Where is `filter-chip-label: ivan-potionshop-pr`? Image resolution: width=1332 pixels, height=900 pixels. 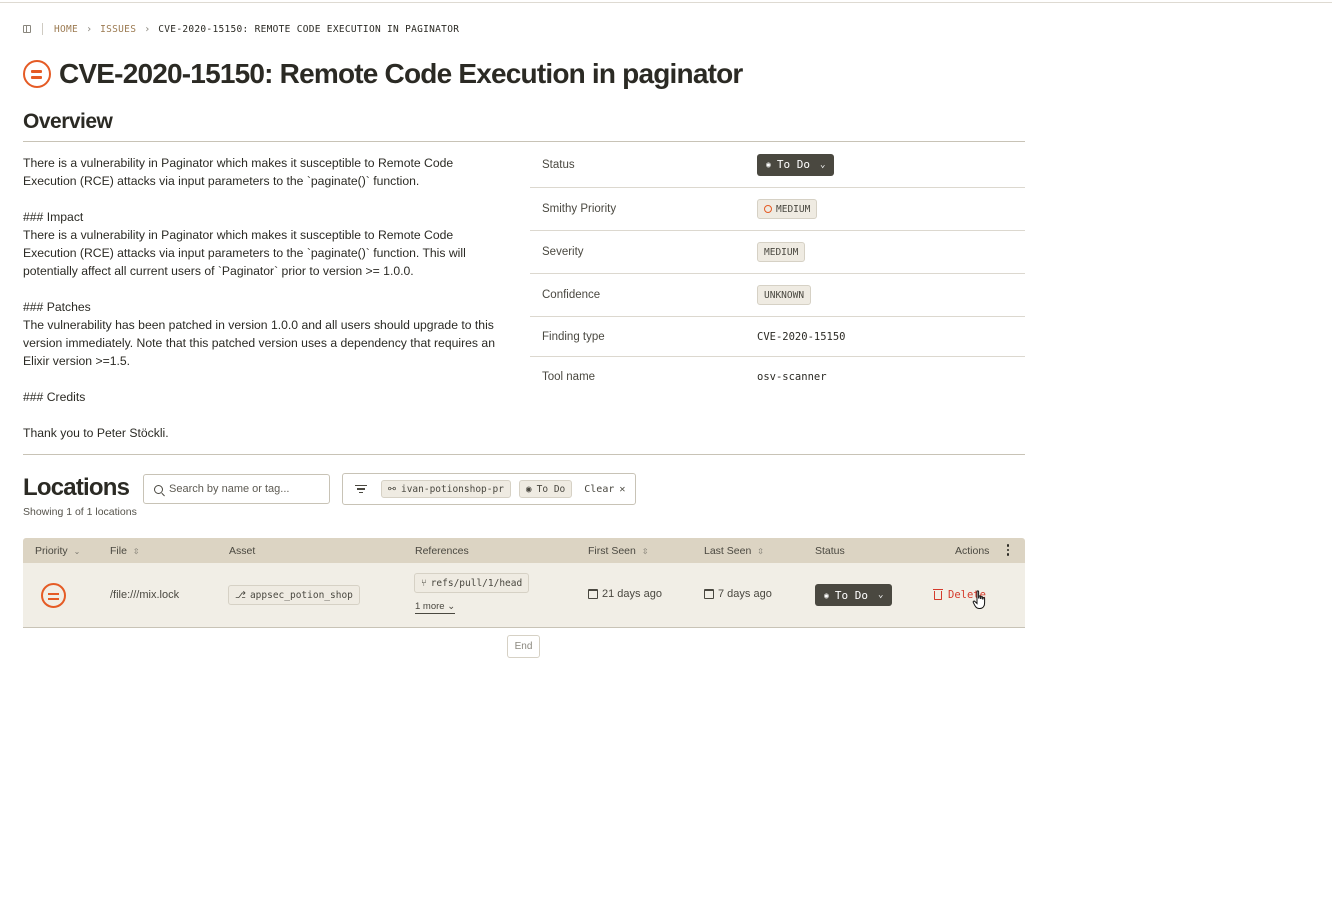 filter-chip-label: ivan-potionshop-pr is located at coordinates (452, 489).